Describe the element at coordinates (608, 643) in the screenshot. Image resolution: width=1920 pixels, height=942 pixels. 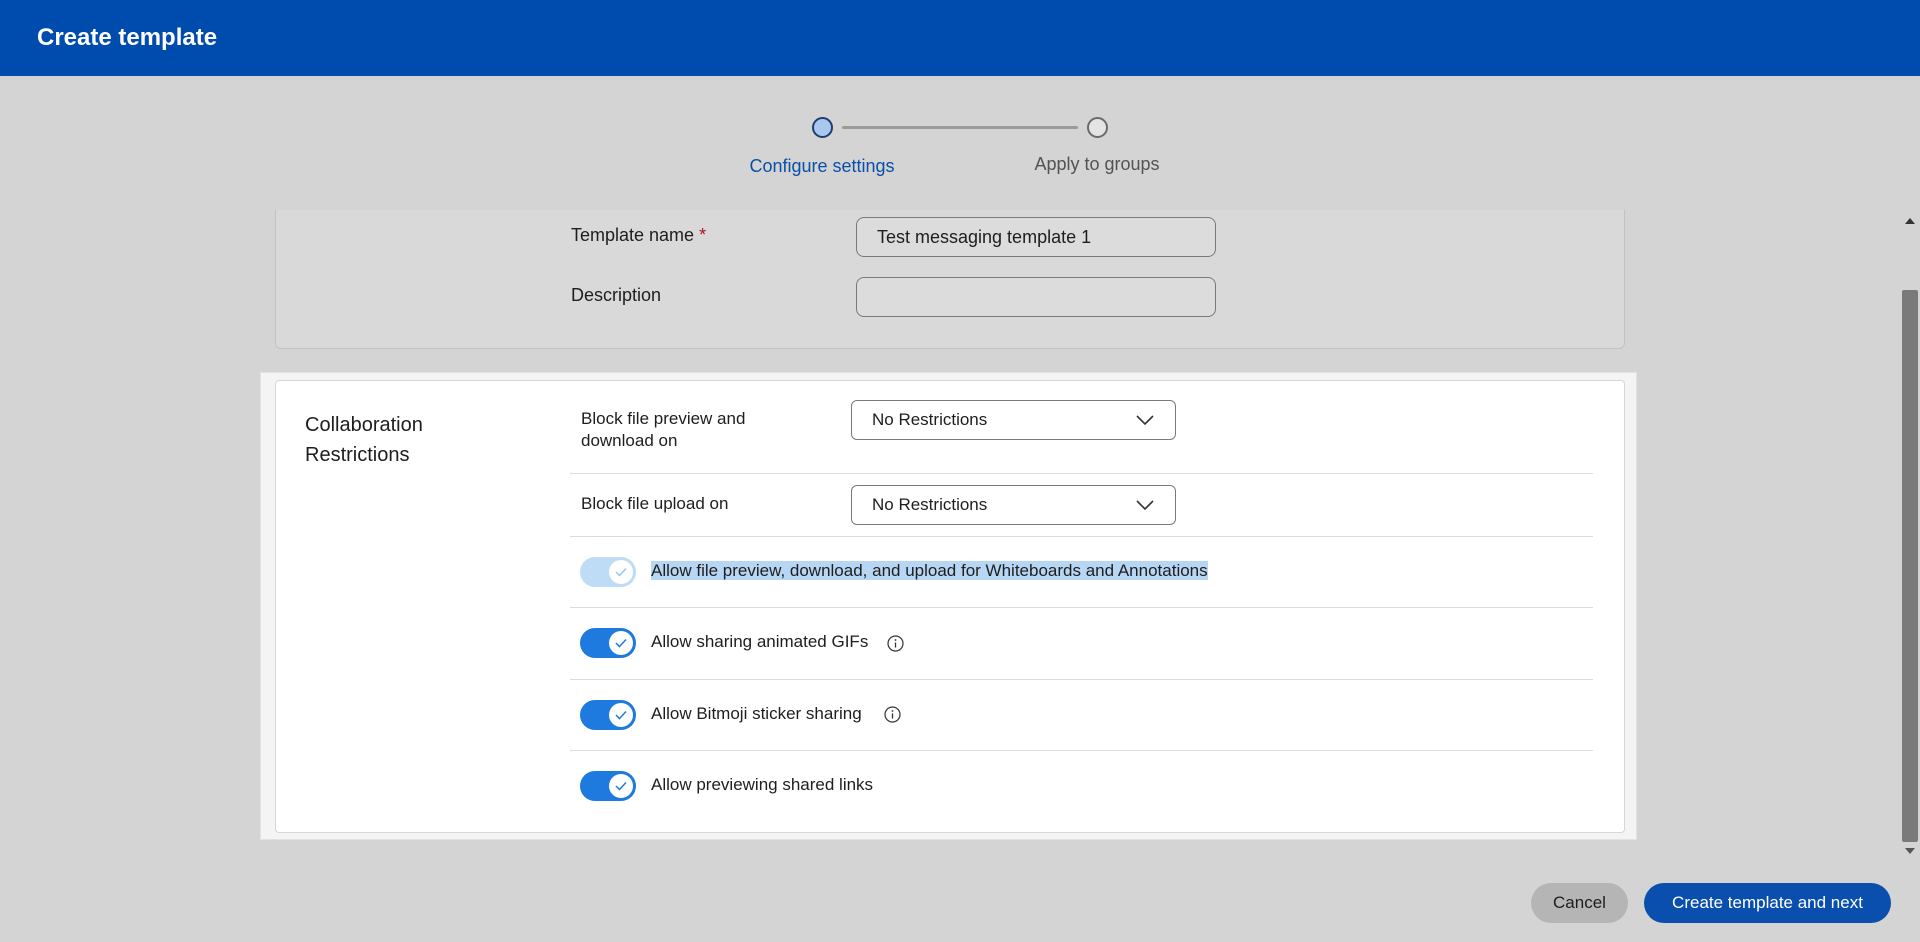
I see `animated-gifs-toggle` at that location.